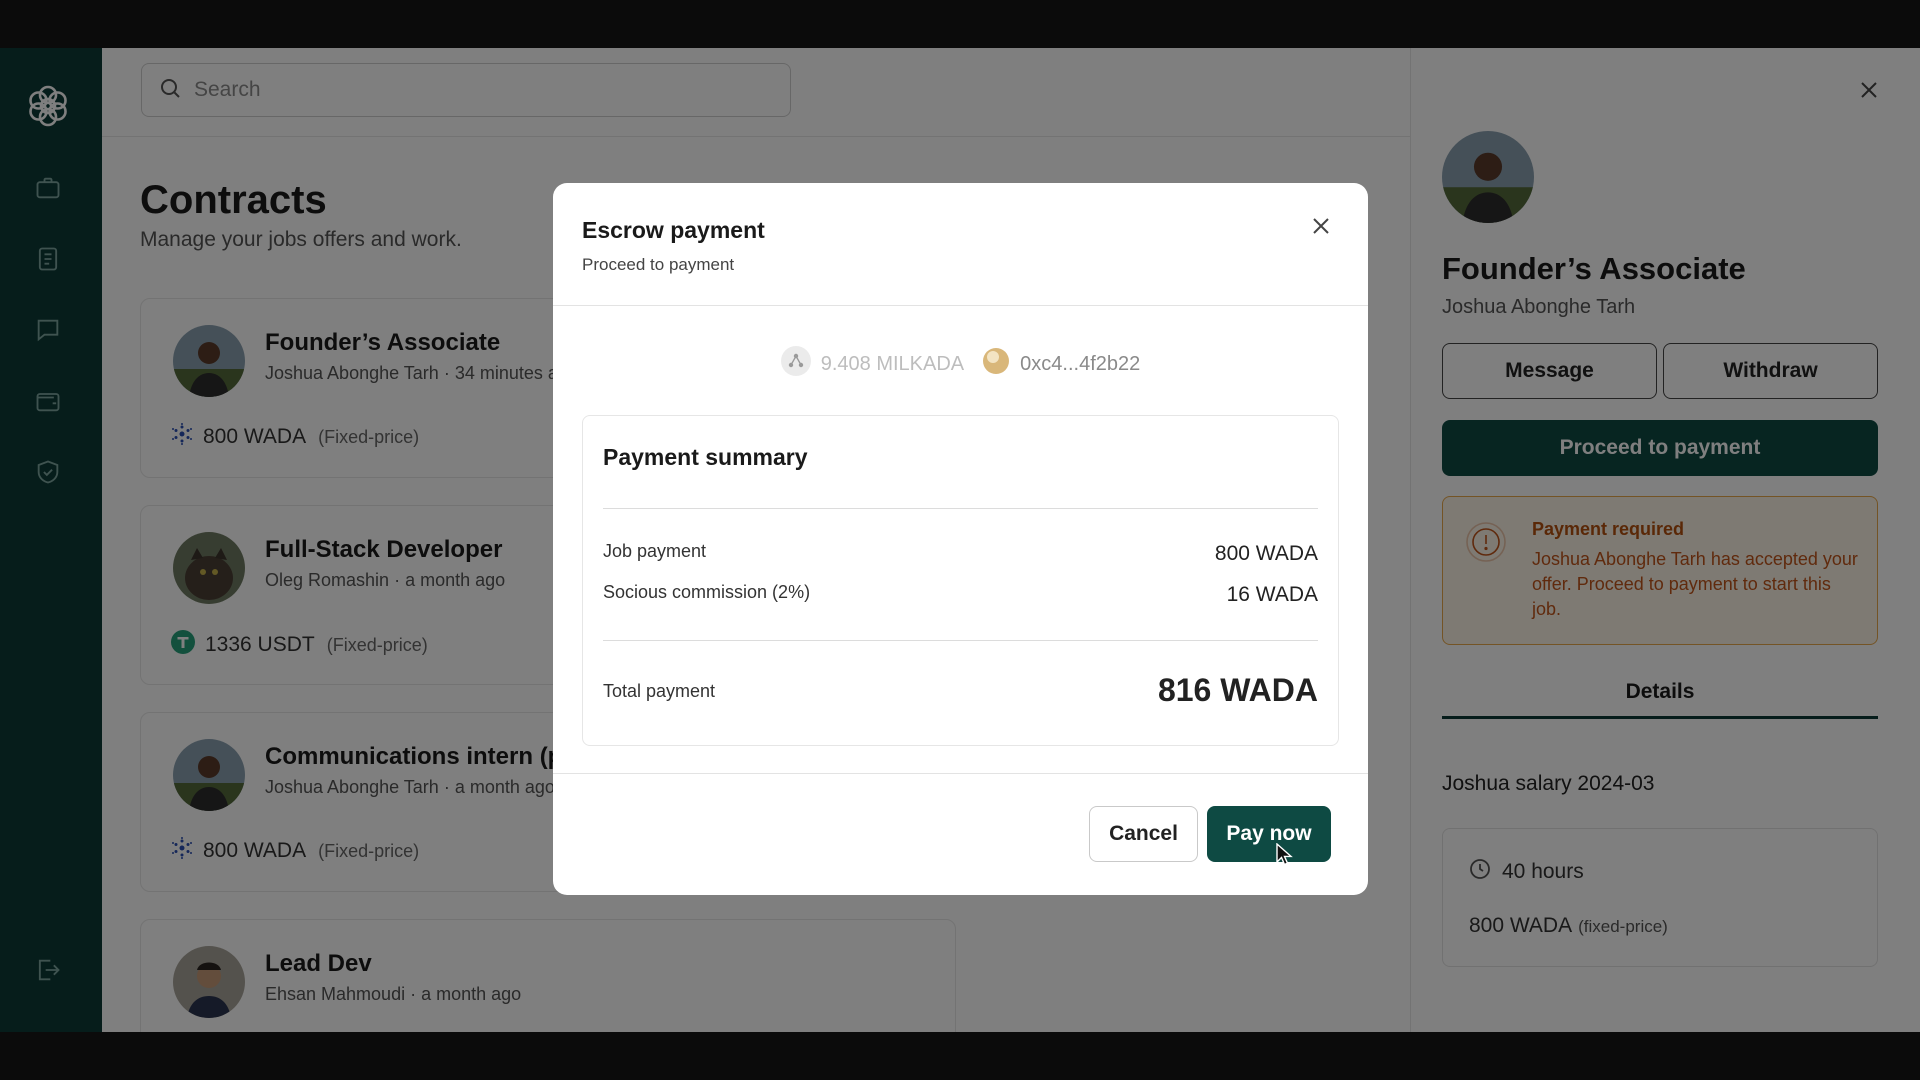 The width and height of the screenshot is (1920, 1080). I want to click on pay-now-button: Pay now, so click(1269, 834).